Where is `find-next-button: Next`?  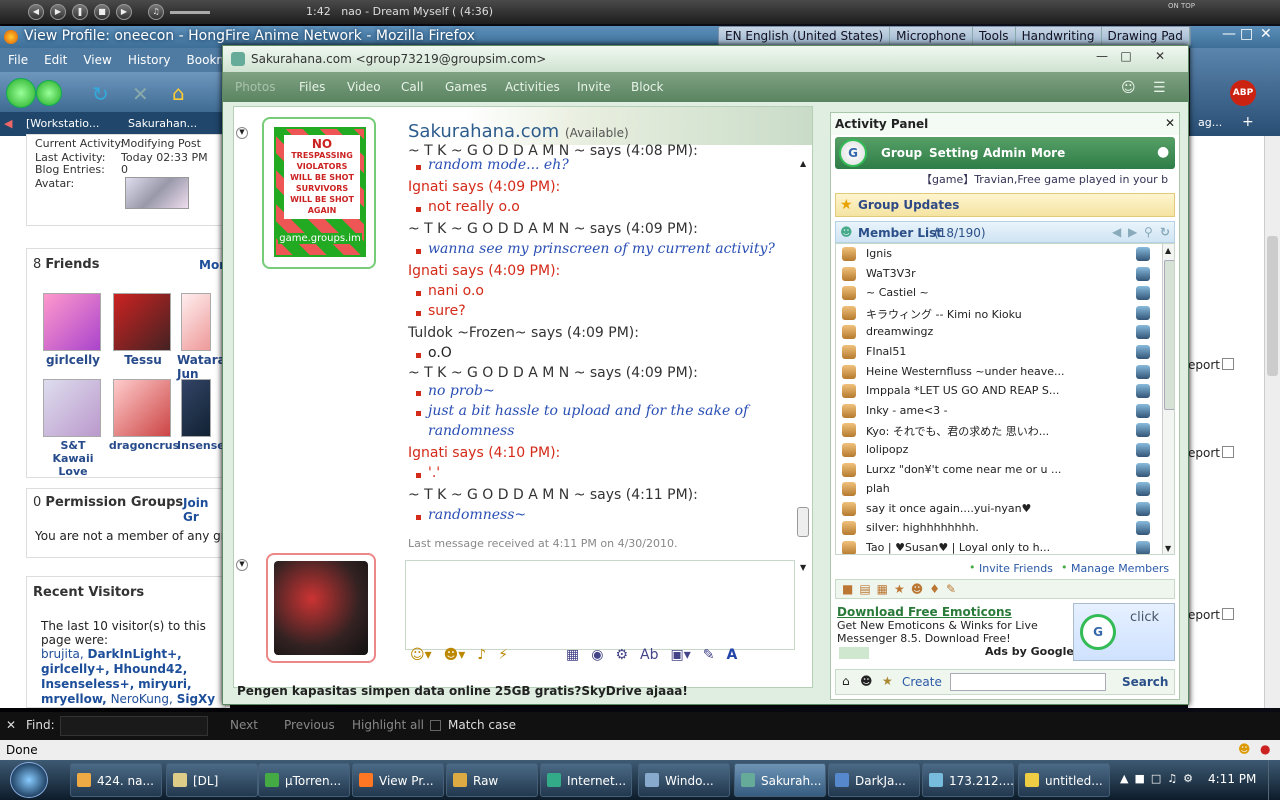 find-next-button: Next is located at coordinates (244, 725).